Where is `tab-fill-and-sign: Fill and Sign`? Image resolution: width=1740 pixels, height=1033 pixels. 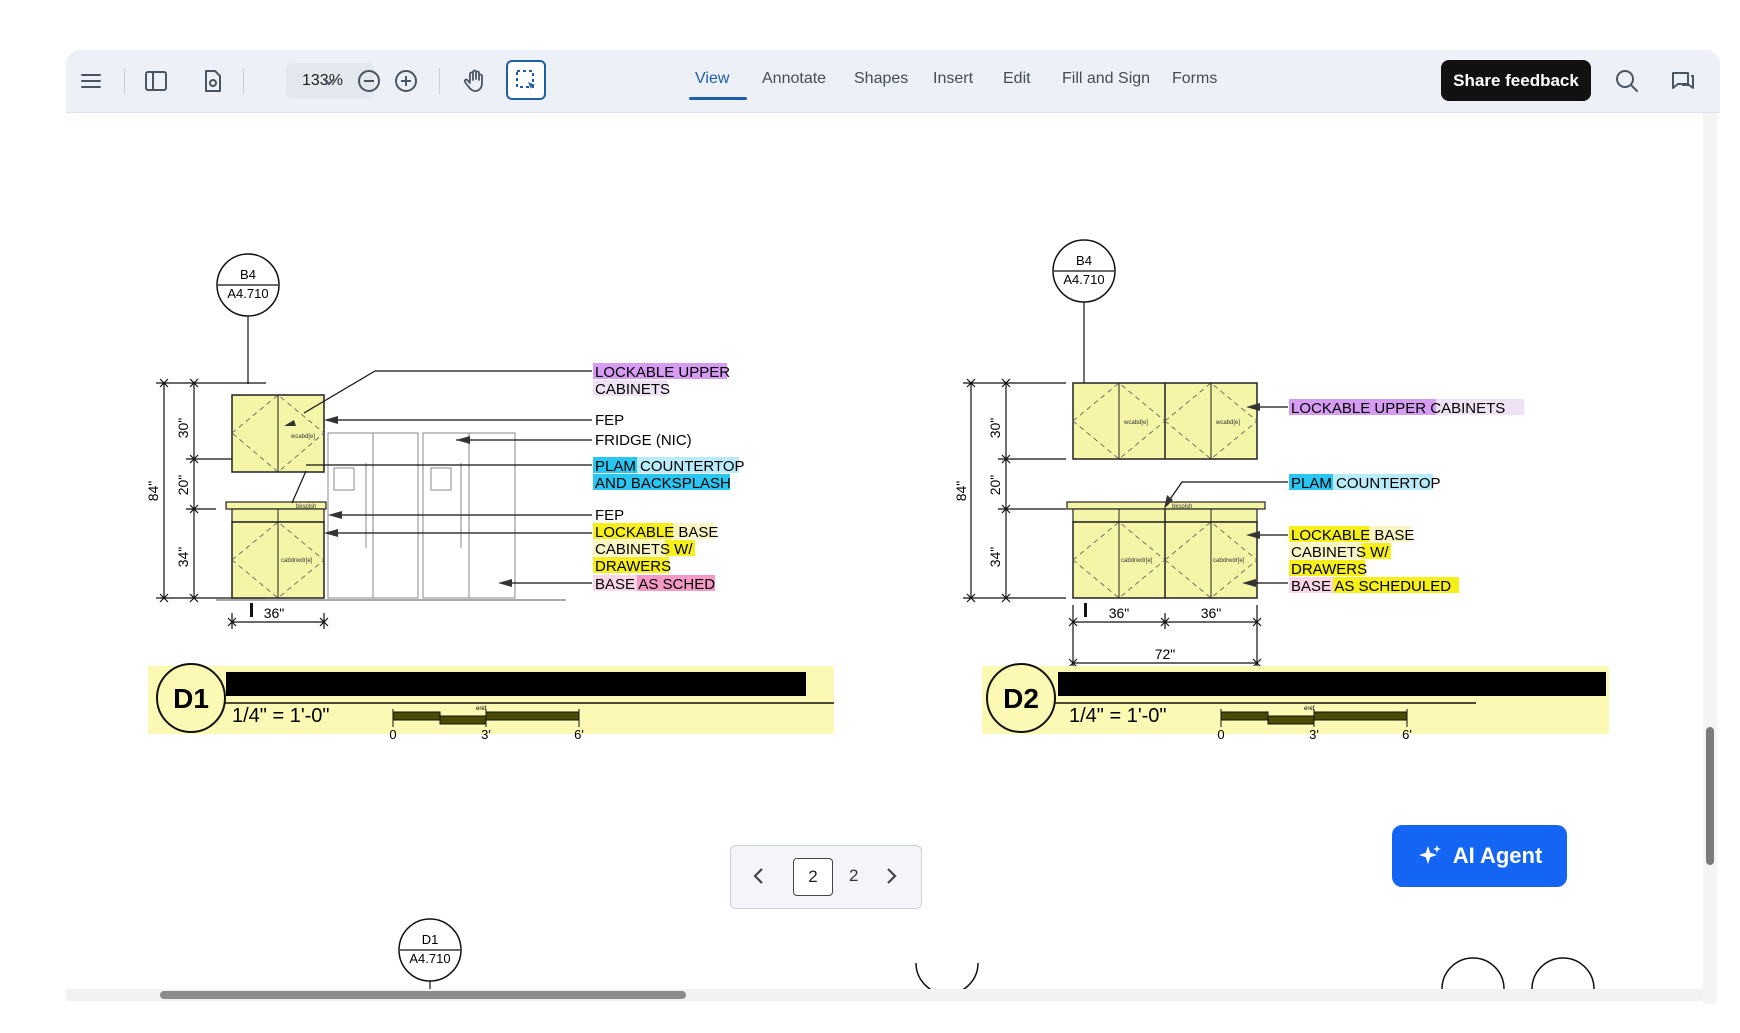 tab-fill-and-sign: Fill and Sign is located at coordinates (1106, 79).